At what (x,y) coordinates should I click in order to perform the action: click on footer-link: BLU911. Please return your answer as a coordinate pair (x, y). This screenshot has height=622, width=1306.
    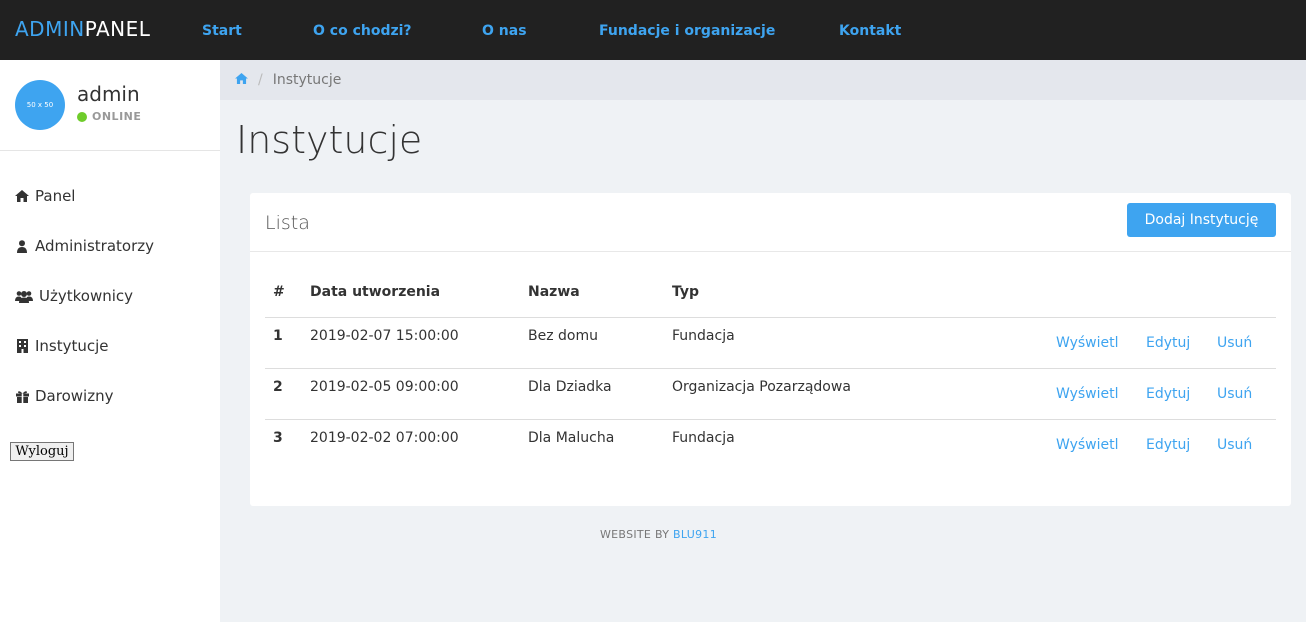
    Looking at the image, I should click on (695, 534).